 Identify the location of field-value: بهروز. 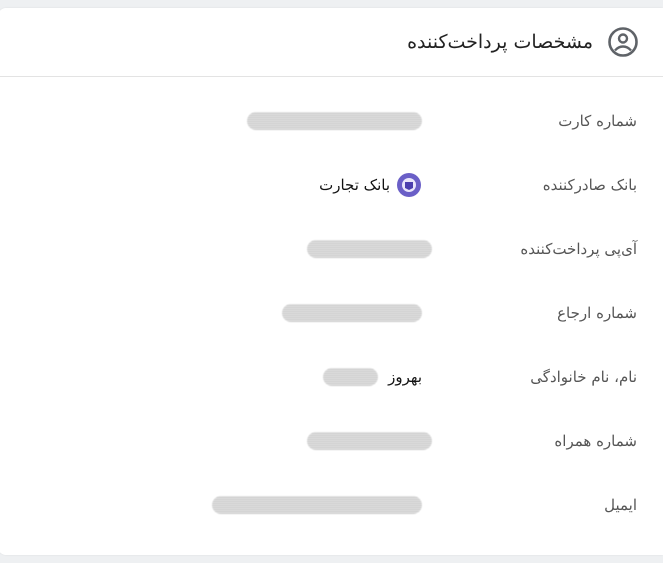
(405, 377).